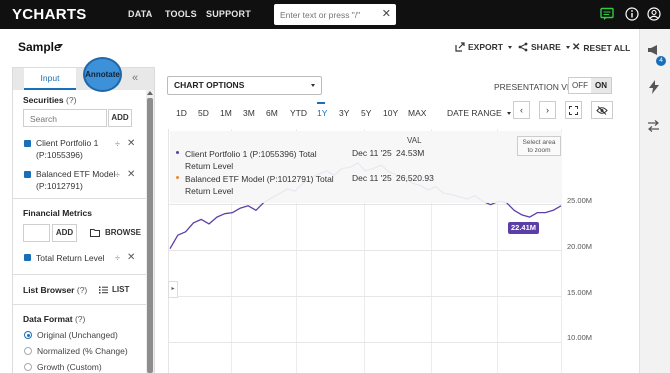 The height and width of the screenshot is (373, 670). I want to click on securities-search-input, so click(66, 118).